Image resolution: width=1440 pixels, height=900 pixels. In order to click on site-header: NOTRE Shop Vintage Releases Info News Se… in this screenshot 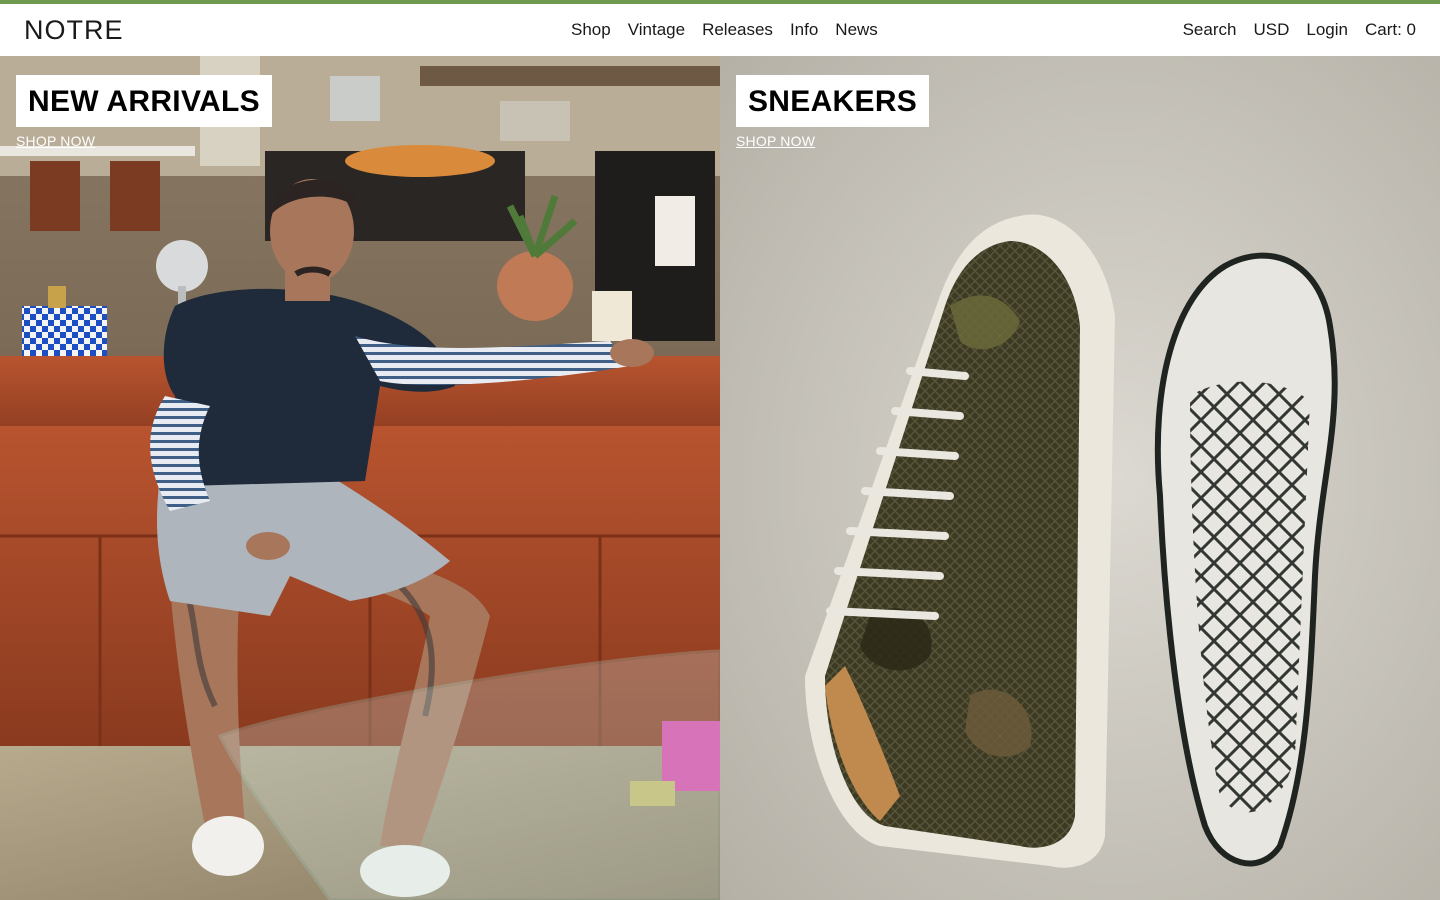, I will do `click(720, 30)`.